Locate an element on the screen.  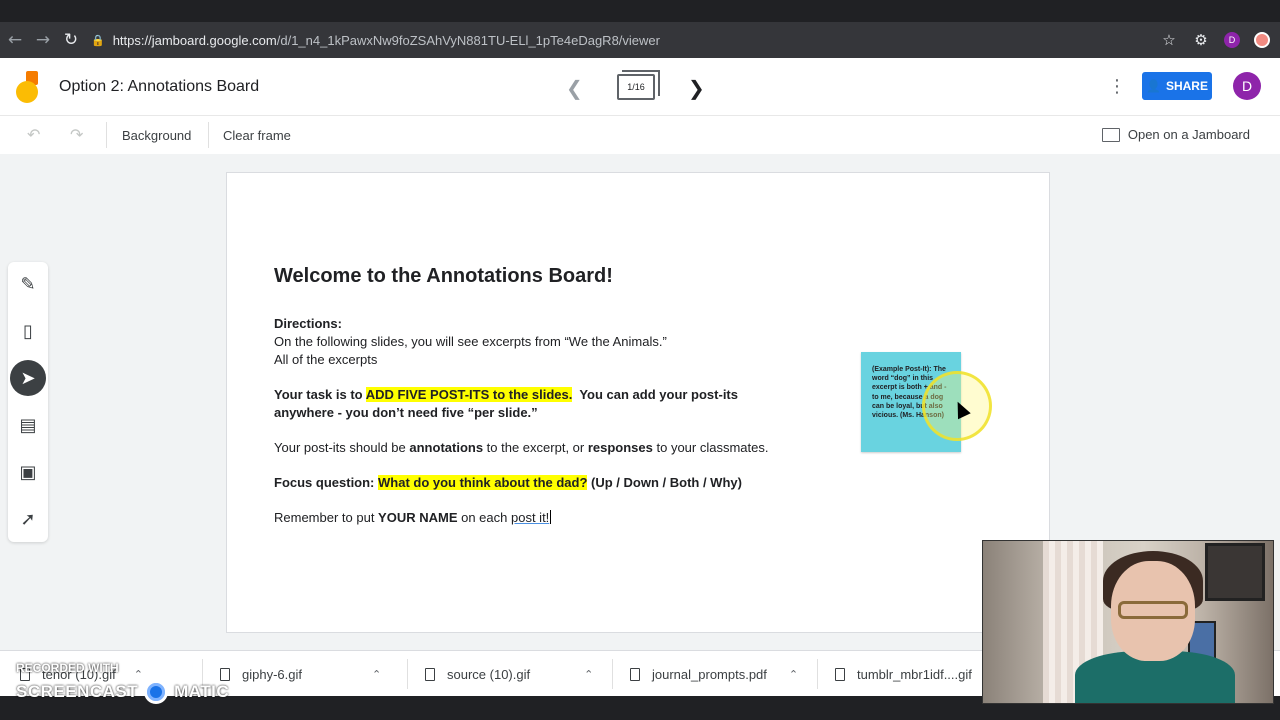
browser-profile-avatar: D is located at coordinates (1232, 40).